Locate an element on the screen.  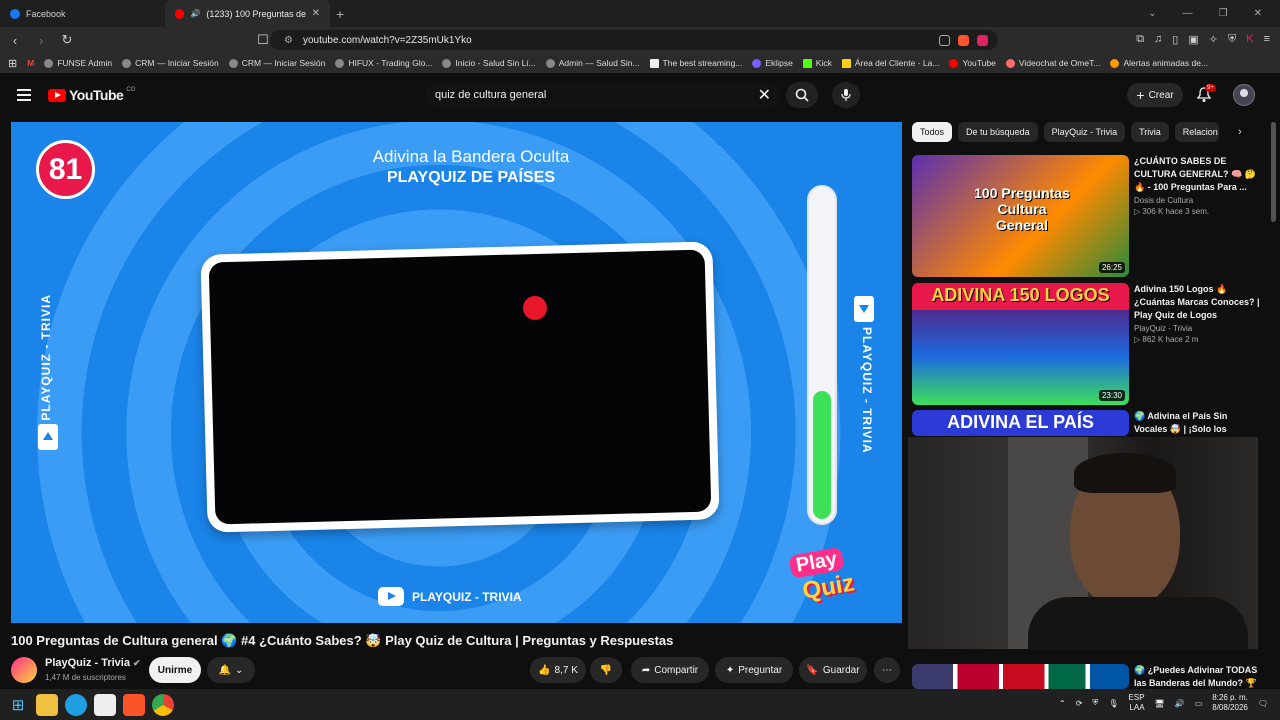
video-duration: 26:25 is located at coordinates (1111, 267).